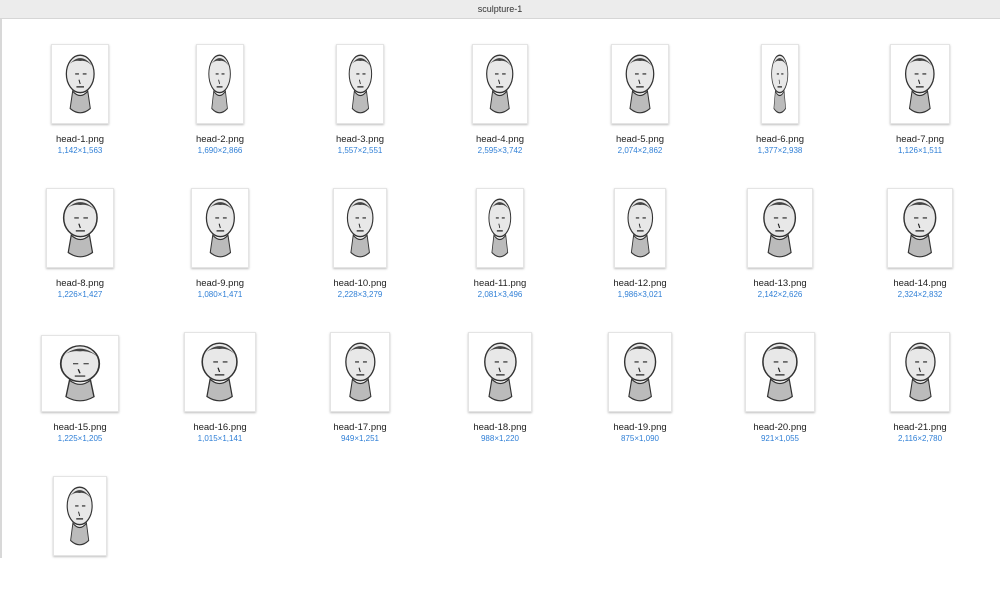 Image resolution: width=1000 pixels, height=610 pixels. I want to click on file-name: head-10.png, so click(360, 283).